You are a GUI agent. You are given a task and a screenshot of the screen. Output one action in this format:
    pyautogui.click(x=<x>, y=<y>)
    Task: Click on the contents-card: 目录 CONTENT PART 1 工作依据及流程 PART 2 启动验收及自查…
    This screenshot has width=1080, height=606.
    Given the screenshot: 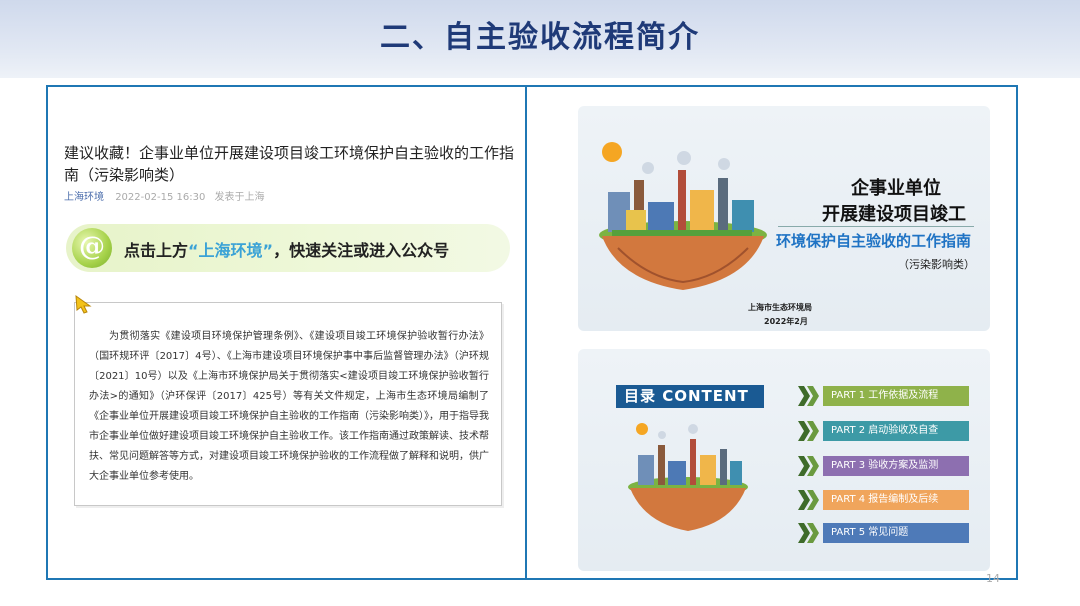 What is the action you would take?
    pyautogui.click(x=784, y=460)
    